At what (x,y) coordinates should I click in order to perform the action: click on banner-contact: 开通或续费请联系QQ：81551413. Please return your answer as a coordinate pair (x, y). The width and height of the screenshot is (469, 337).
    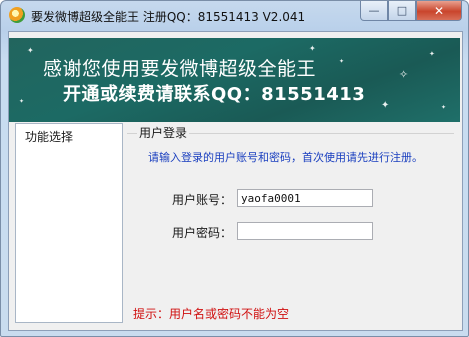
    Looking at the image, I should click on (214, 94).